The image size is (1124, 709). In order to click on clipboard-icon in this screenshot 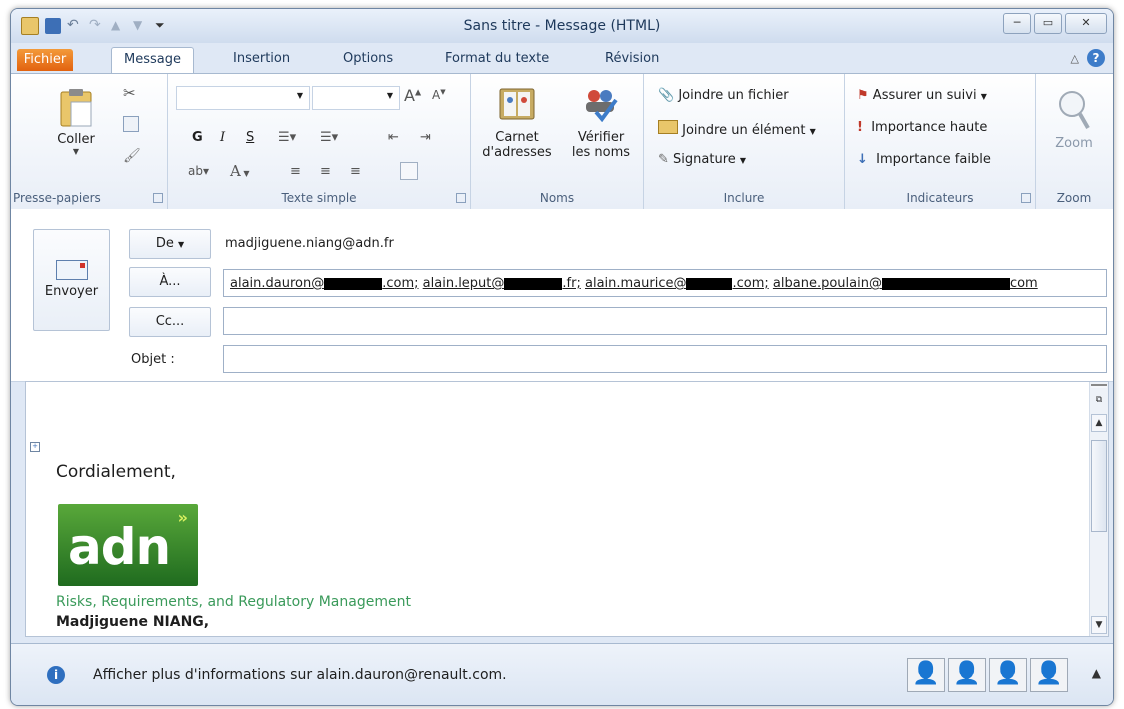, I will do `click(76, 108)`.